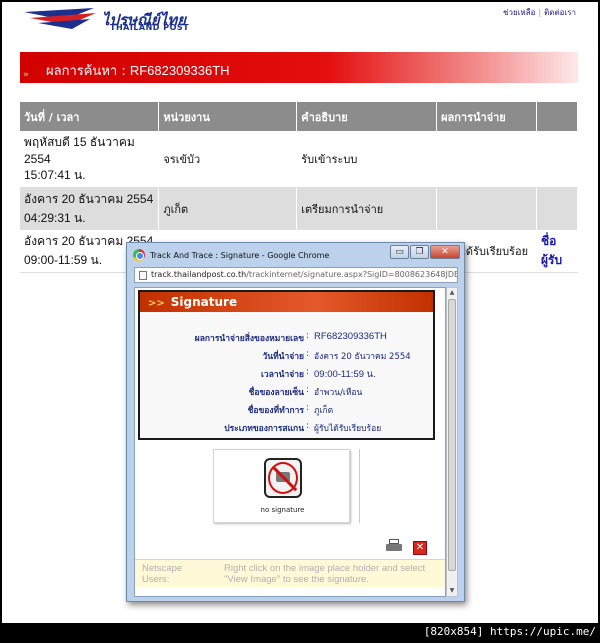 The image size is (600, 643). What do you see at coordinates (286, 302) in the screenshot?
I see `signature-panel-header: >> Signature` at bounding box center [286, 302].